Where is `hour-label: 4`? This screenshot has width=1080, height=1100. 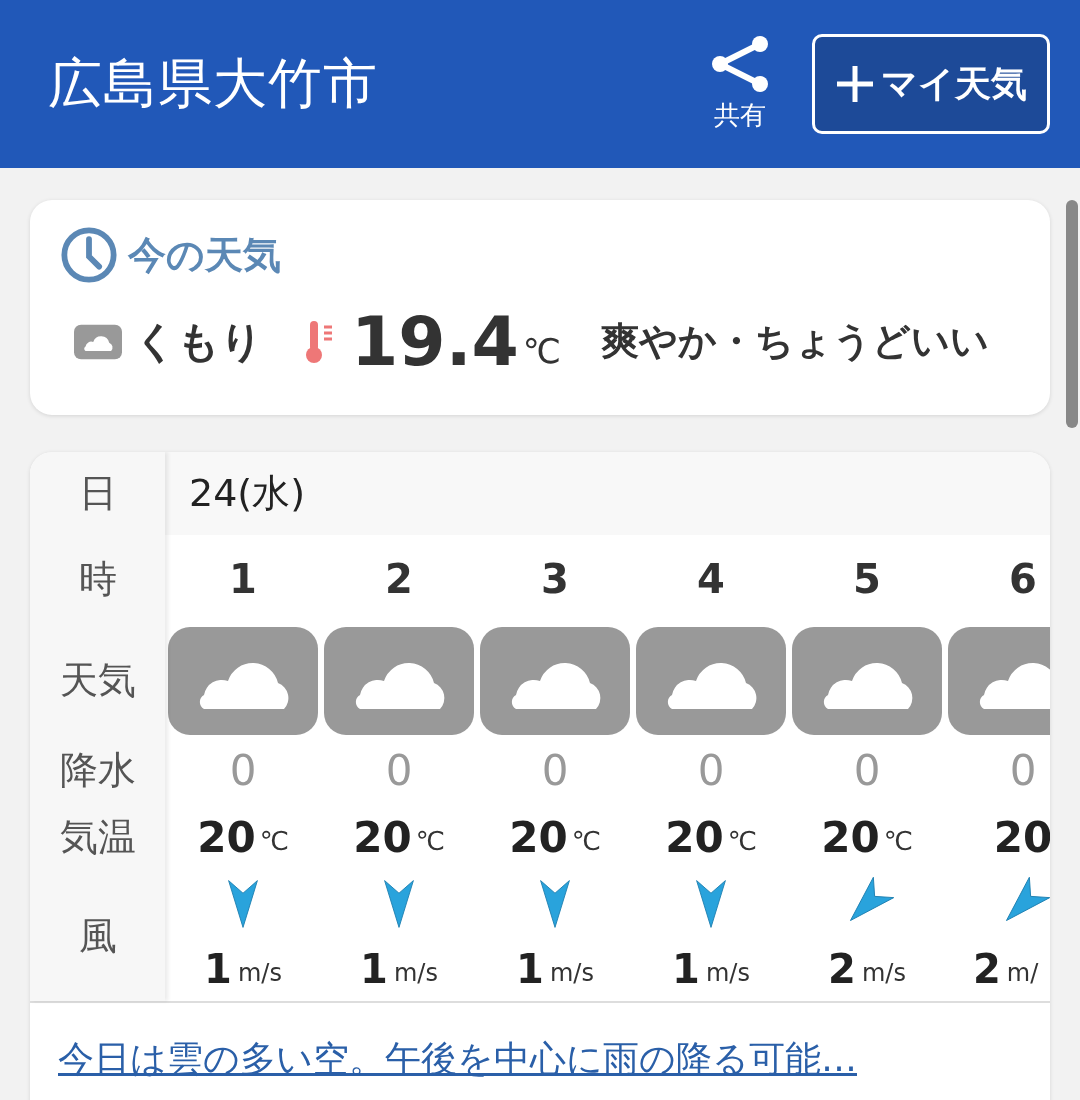
hour-label: 4 is located at coordinates (711, 579).